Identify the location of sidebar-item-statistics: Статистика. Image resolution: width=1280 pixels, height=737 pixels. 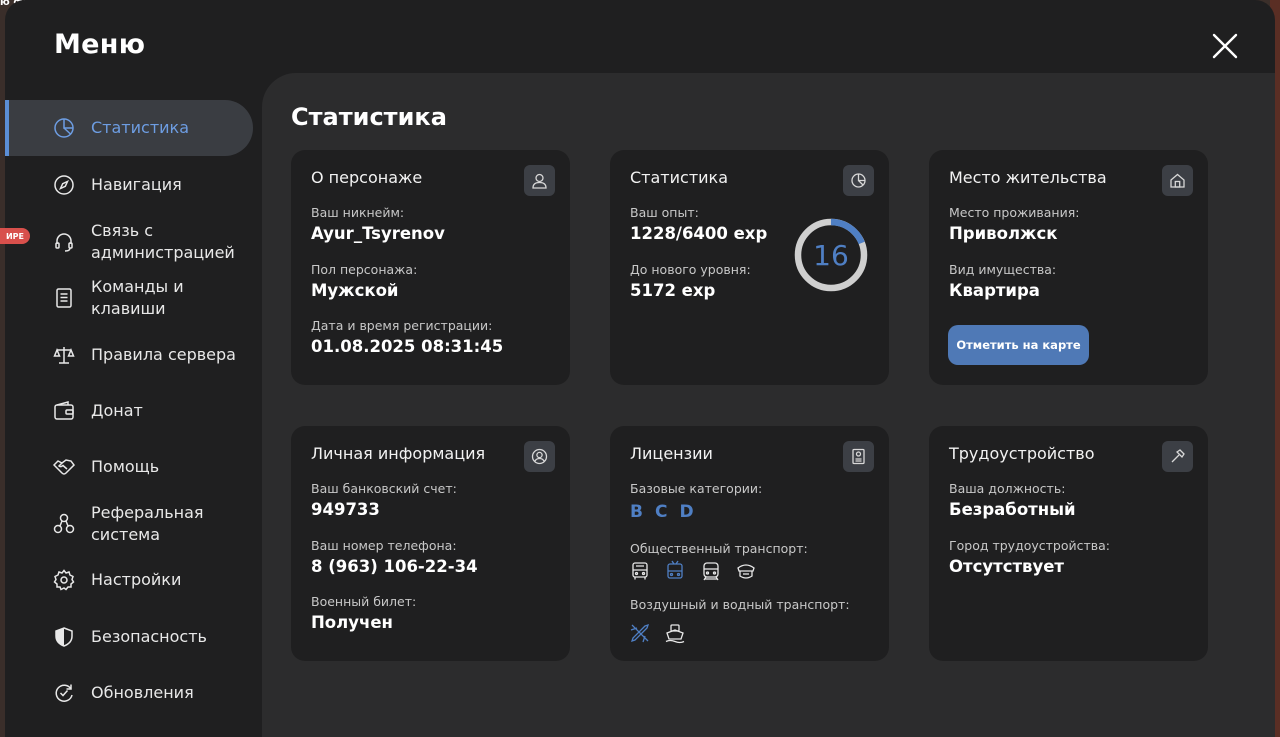
(129, 128).